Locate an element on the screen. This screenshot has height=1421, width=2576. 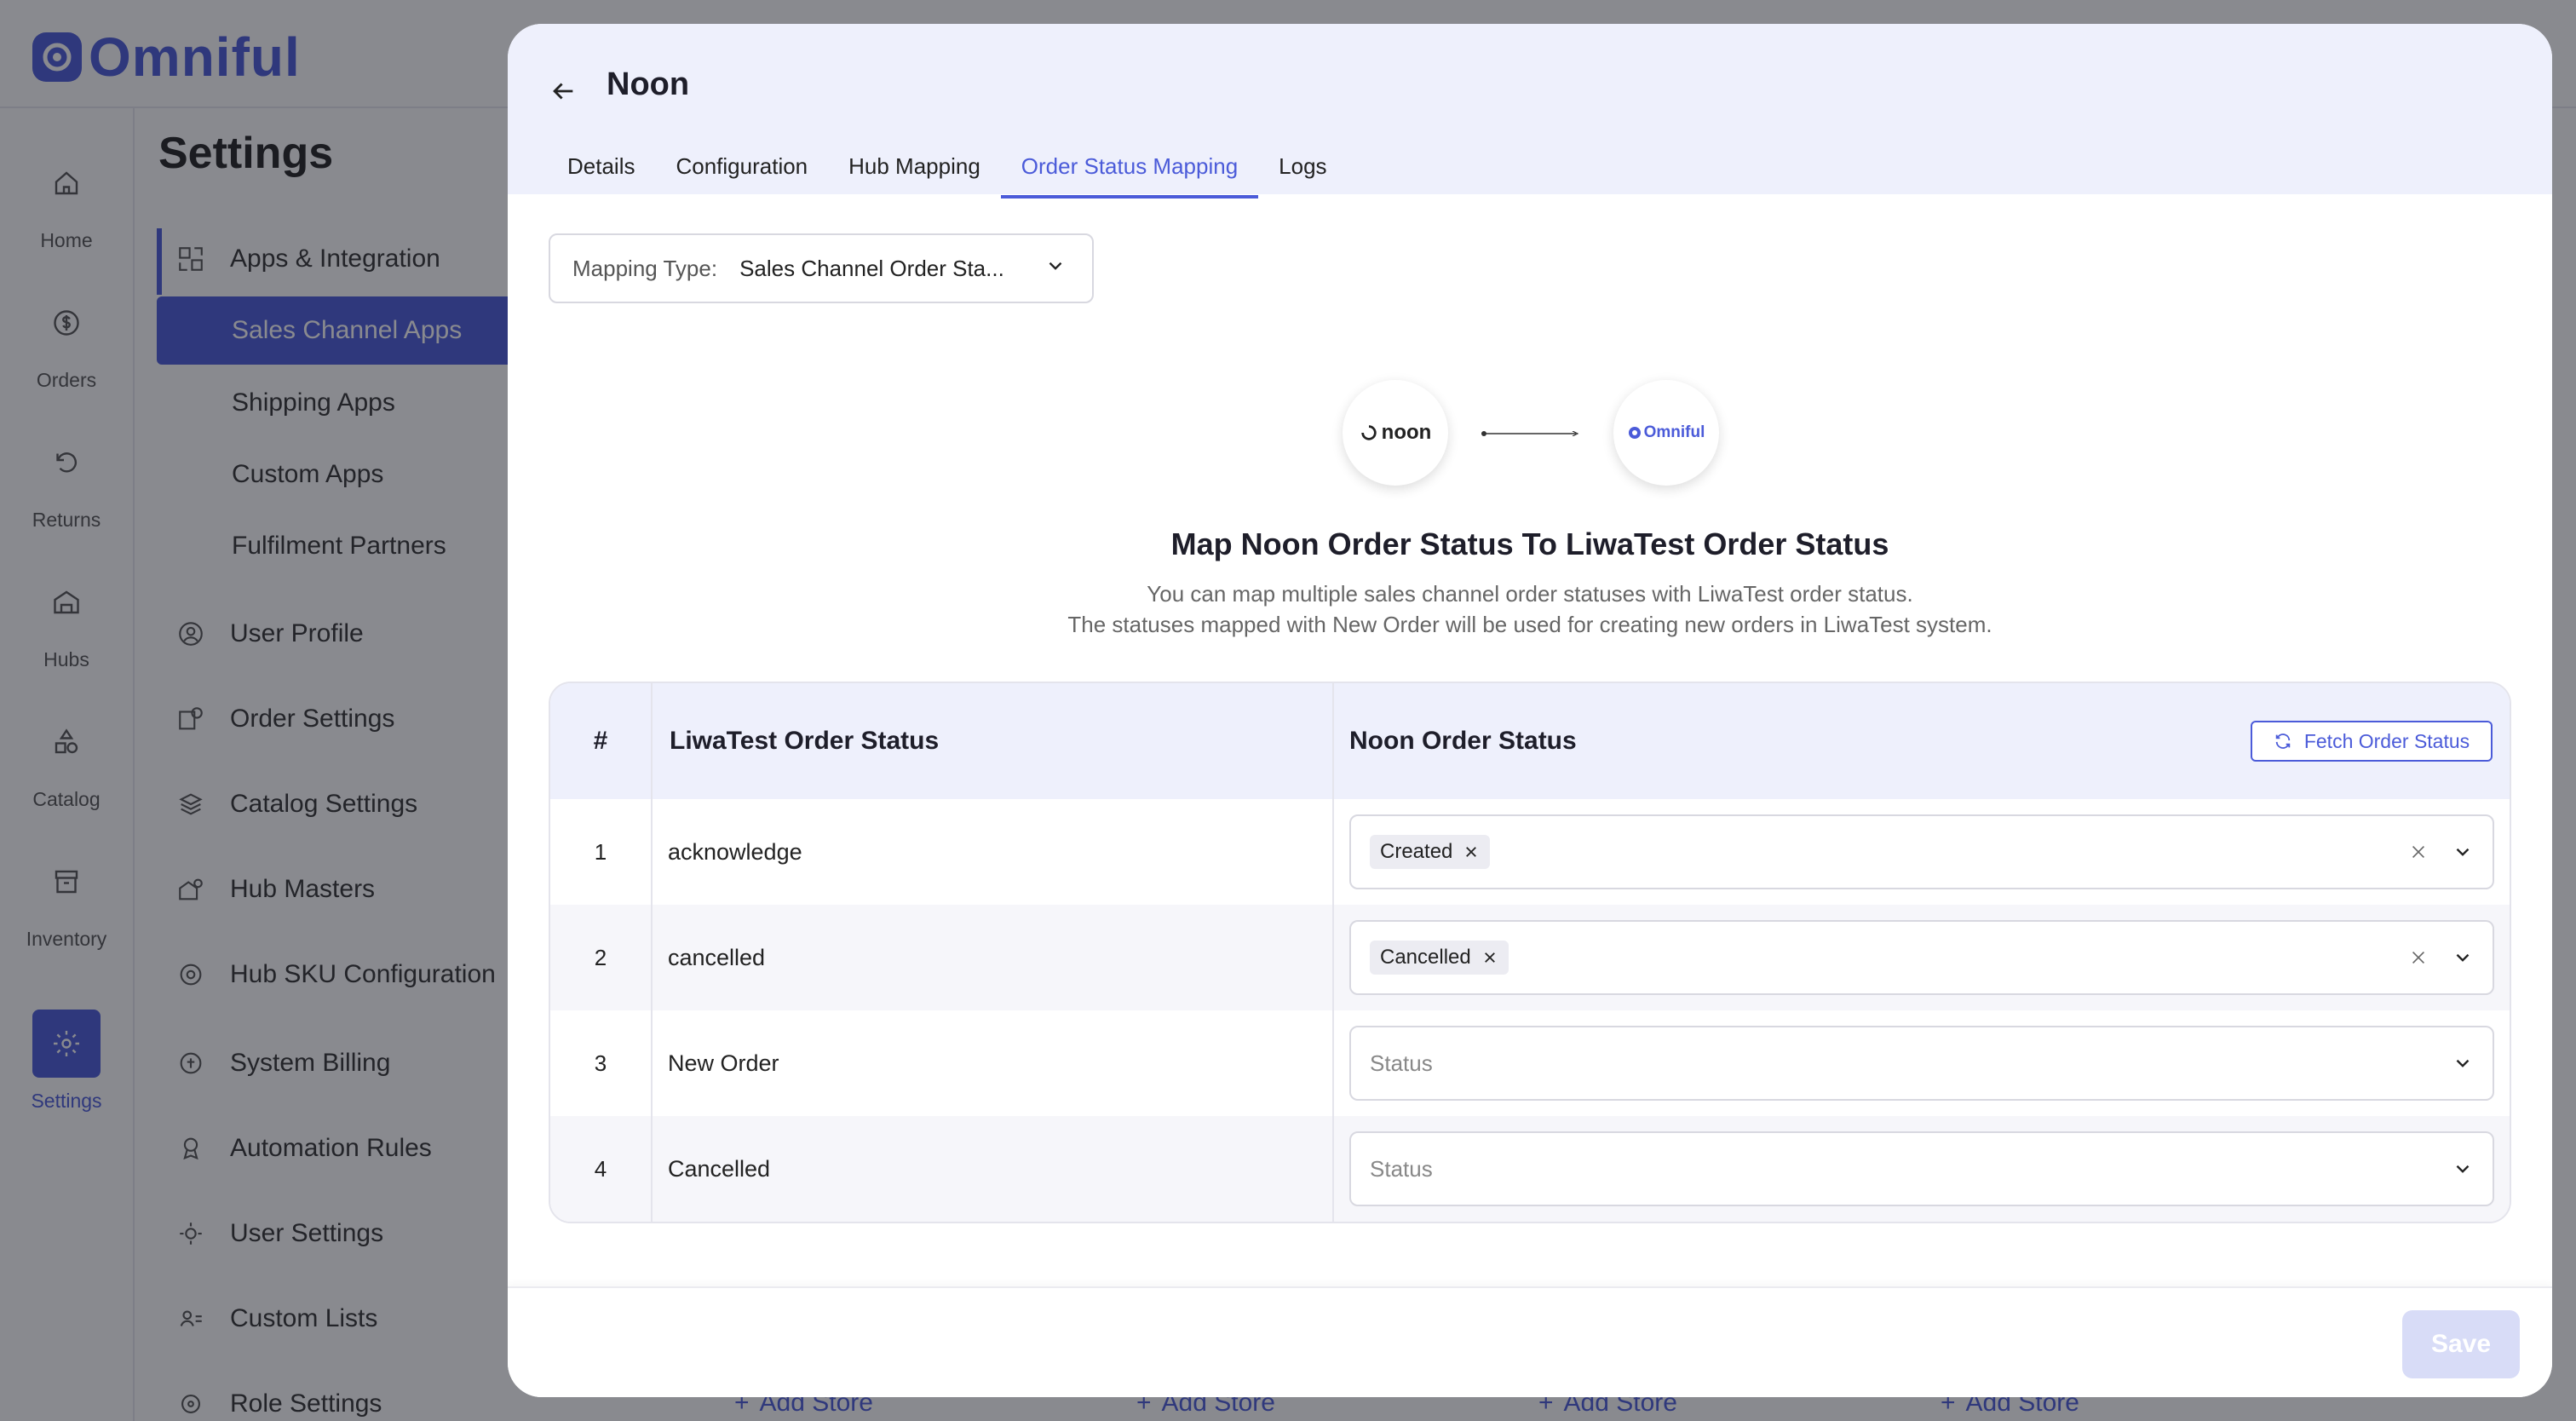
tab-logs: Logs is located at coordinates (1303, 175).